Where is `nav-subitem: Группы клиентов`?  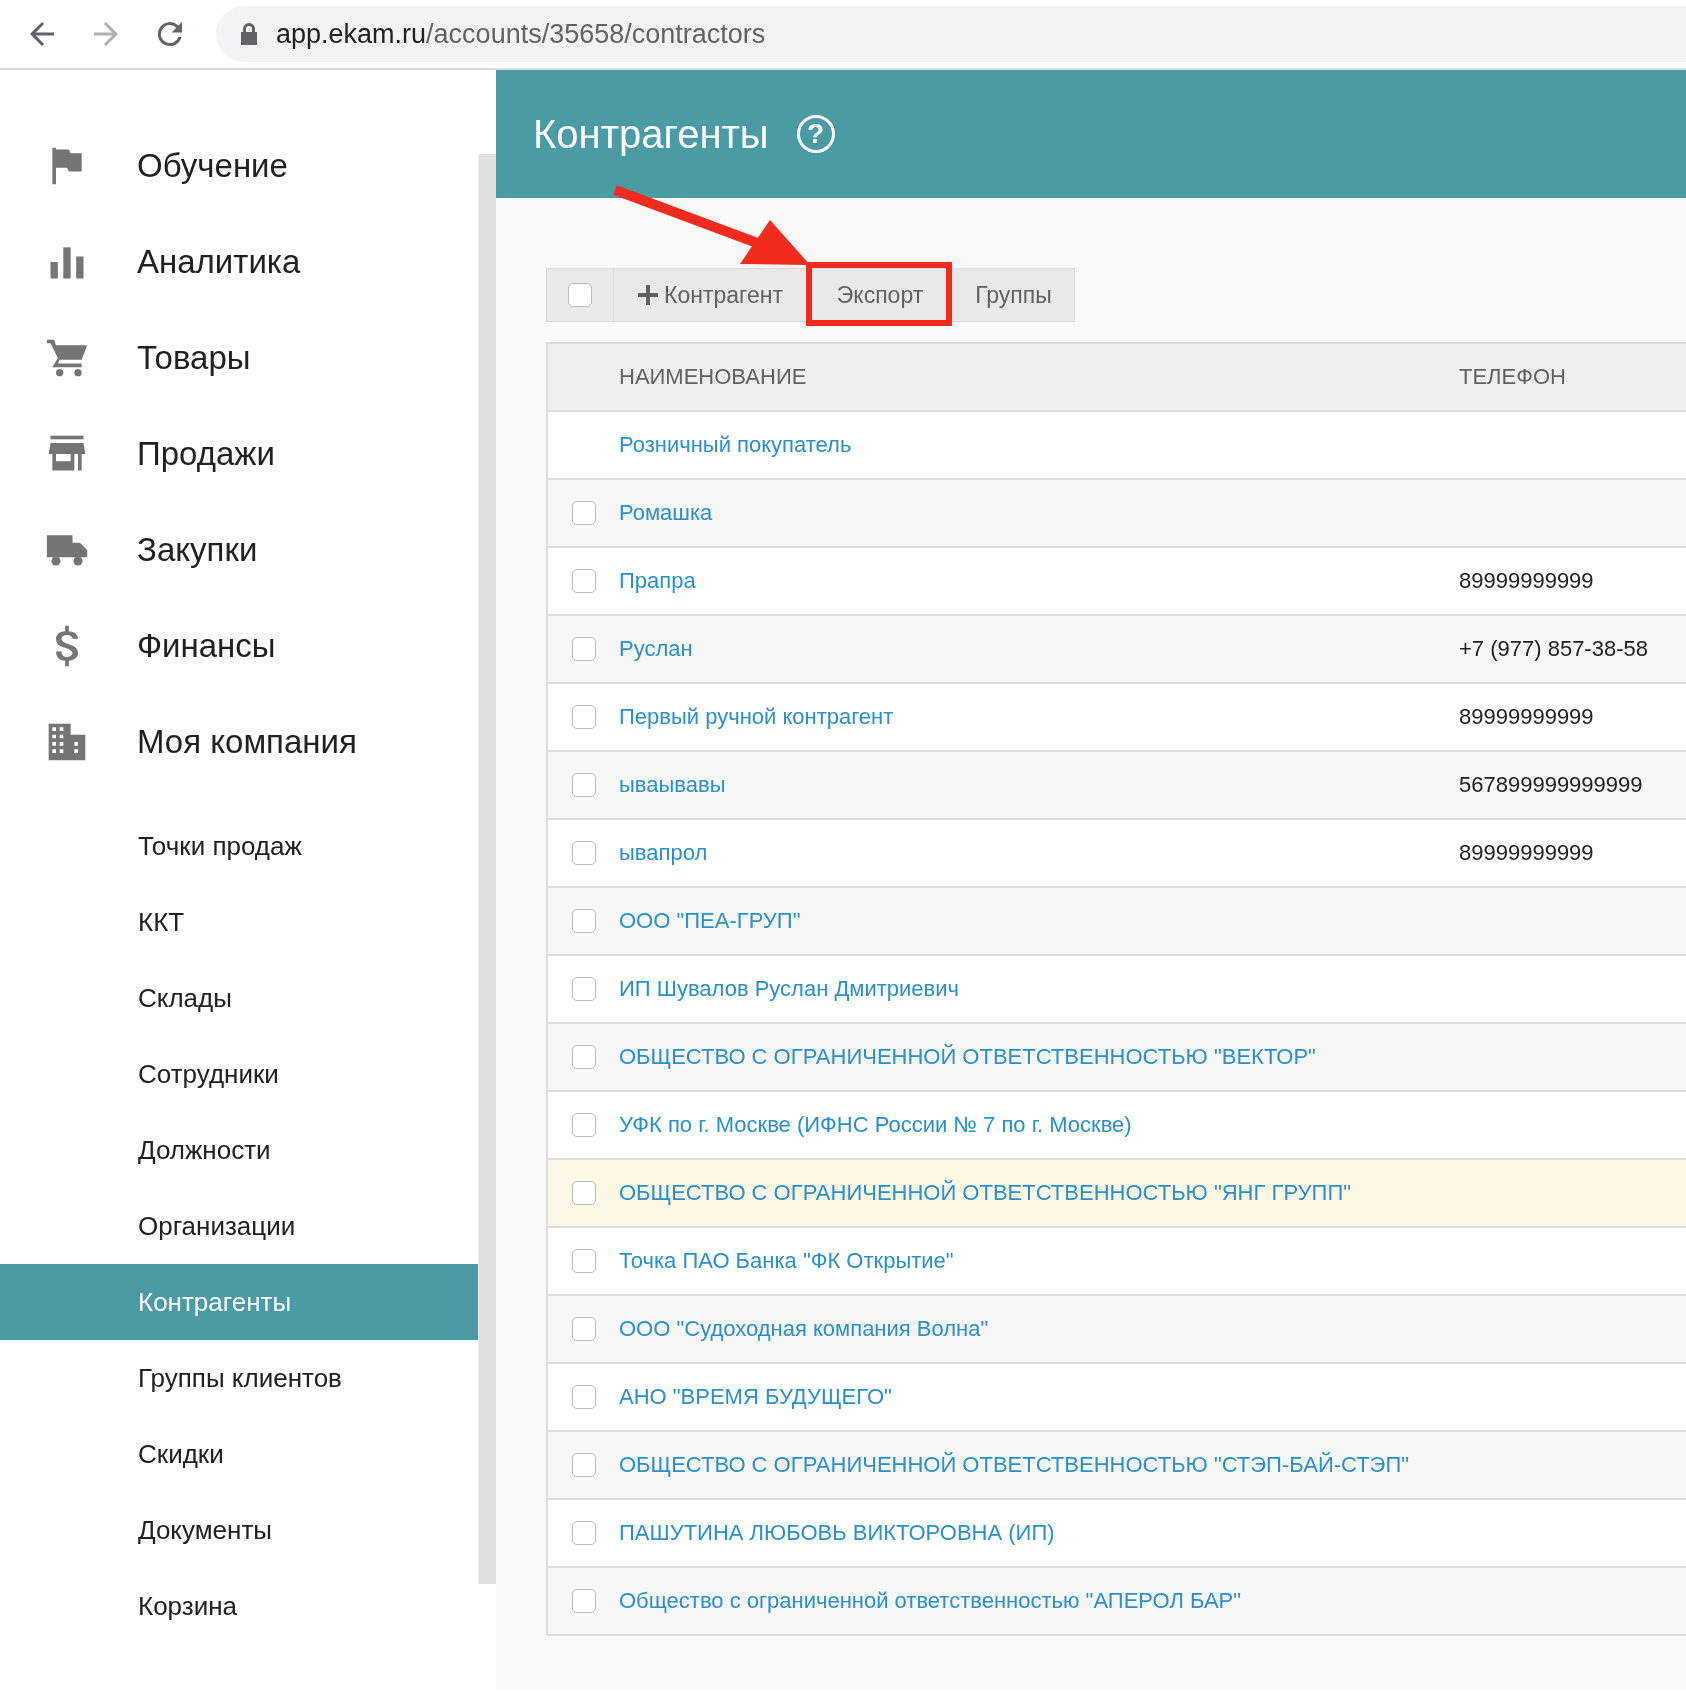 nav-subitem: Группы клиентов is located at coordinates (239, 1378).